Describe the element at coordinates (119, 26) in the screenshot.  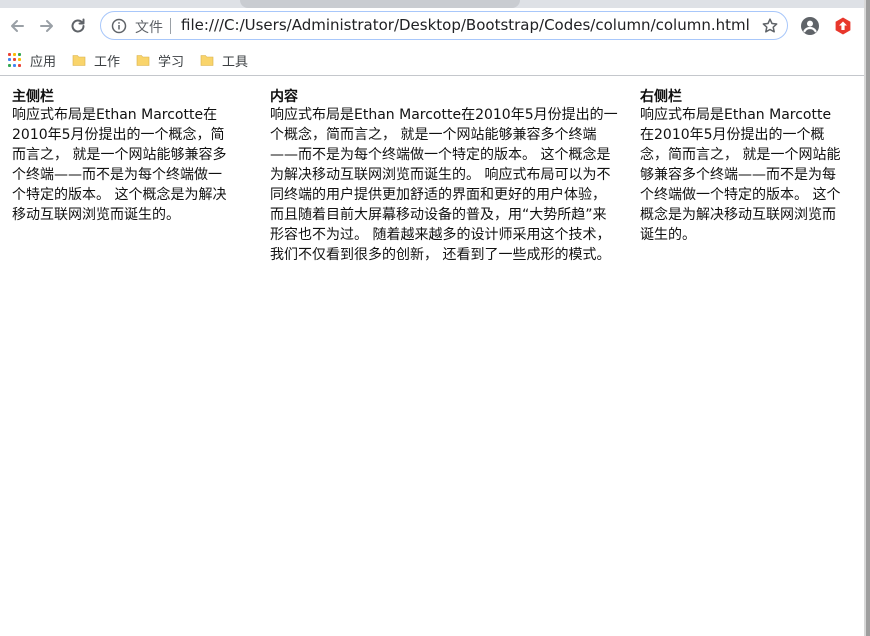
I see `info-icon` at that location.